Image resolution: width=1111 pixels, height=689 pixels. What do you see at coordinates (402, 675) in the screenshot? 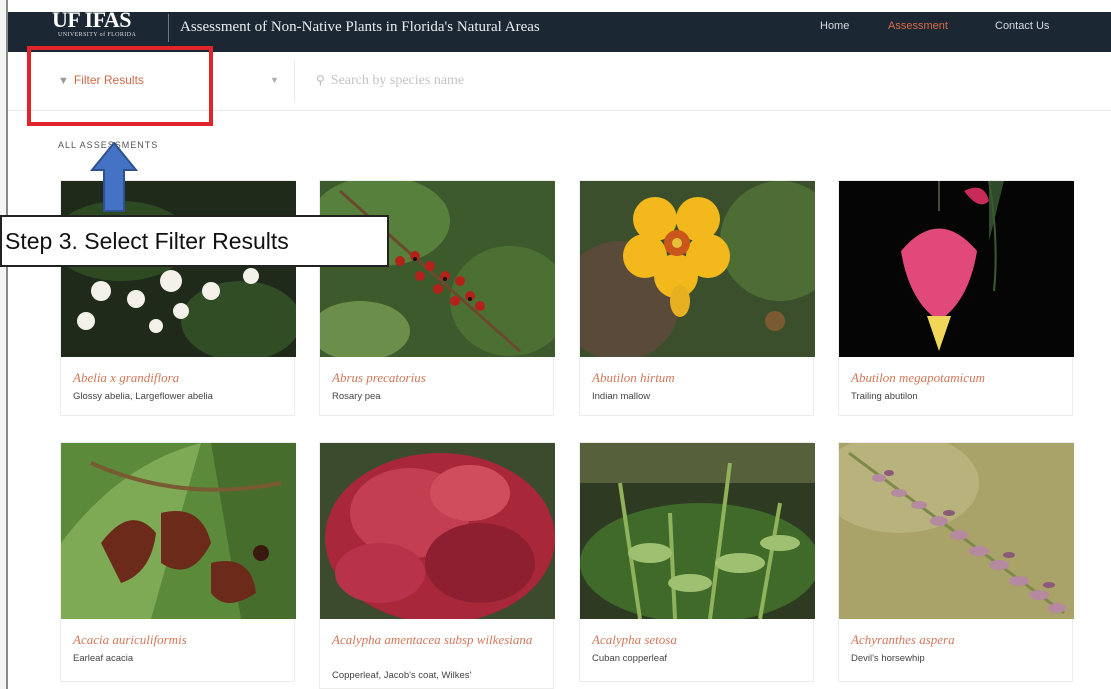
I see `common-name: Copperleaf, Jacob's coat, Wilkes'` at bounding box center [402, 675].